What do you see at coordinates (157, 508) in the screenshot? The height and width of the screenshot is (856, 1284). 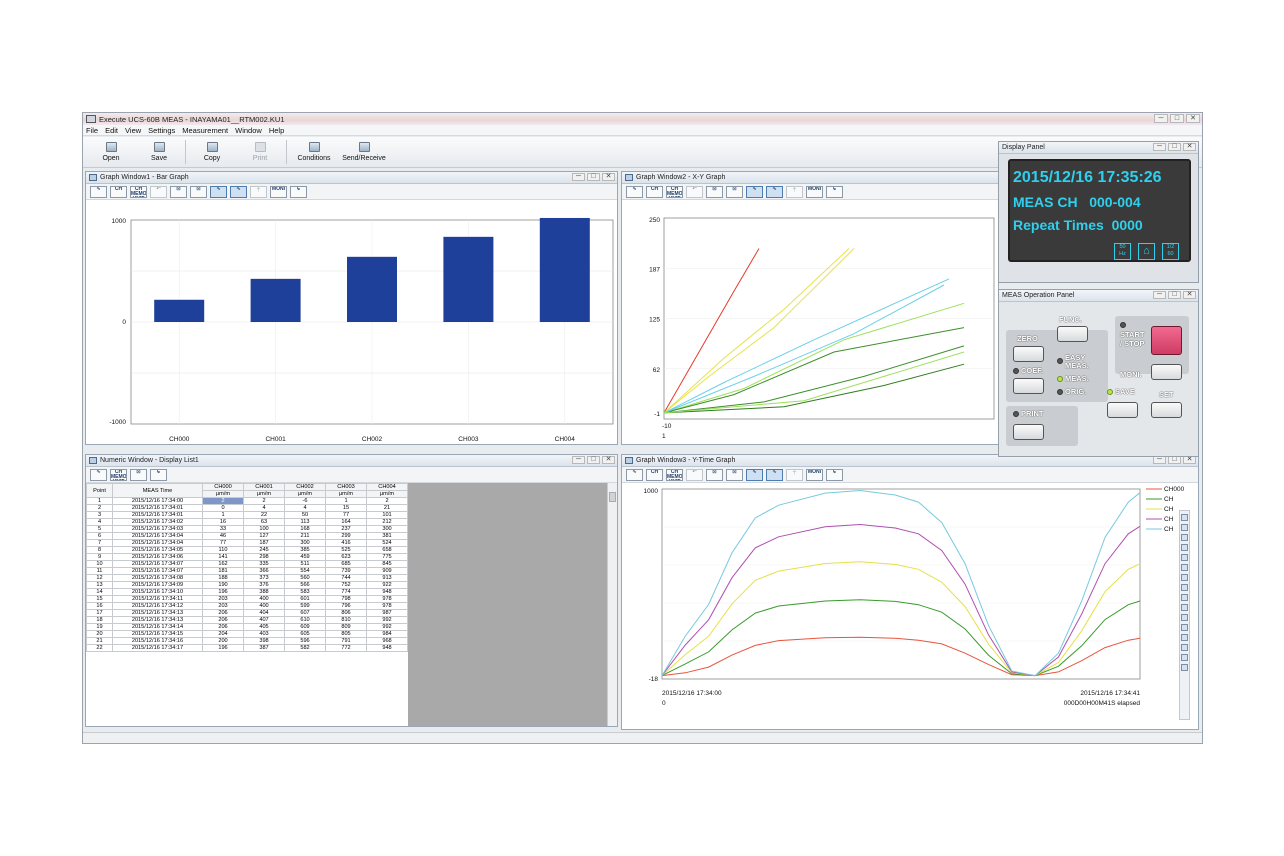 I see `time-cell: 2015/12/16 17:34:01` at bounding box center [157, 508].